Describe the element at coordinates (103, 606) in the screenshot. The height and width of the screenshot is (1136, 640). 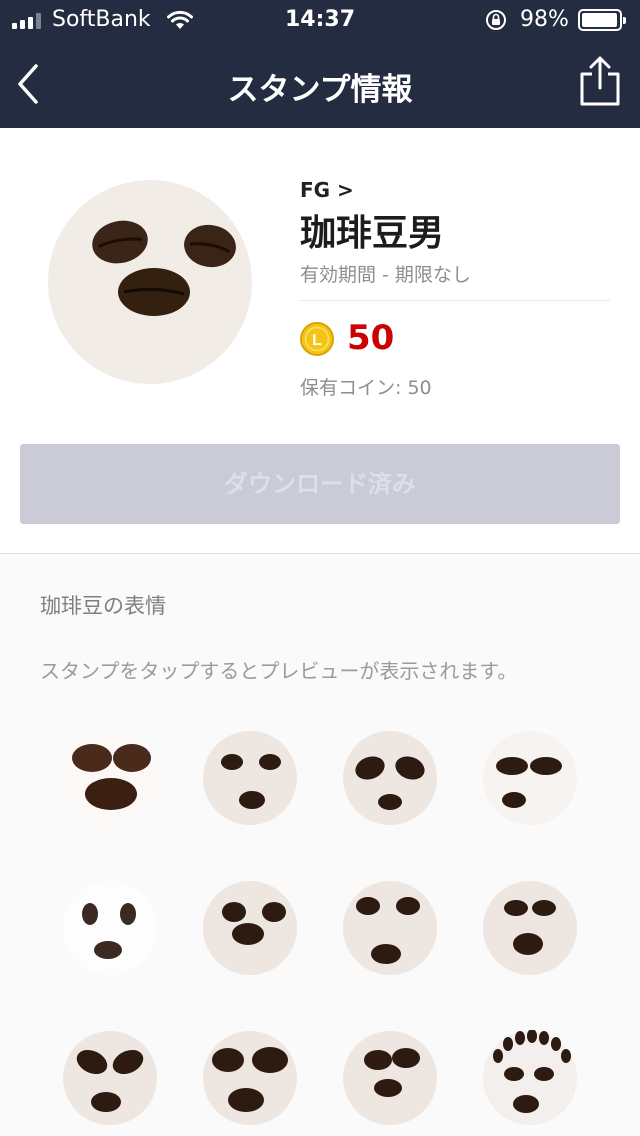
I see `section-title: 珈琲豆の表情` at that location.